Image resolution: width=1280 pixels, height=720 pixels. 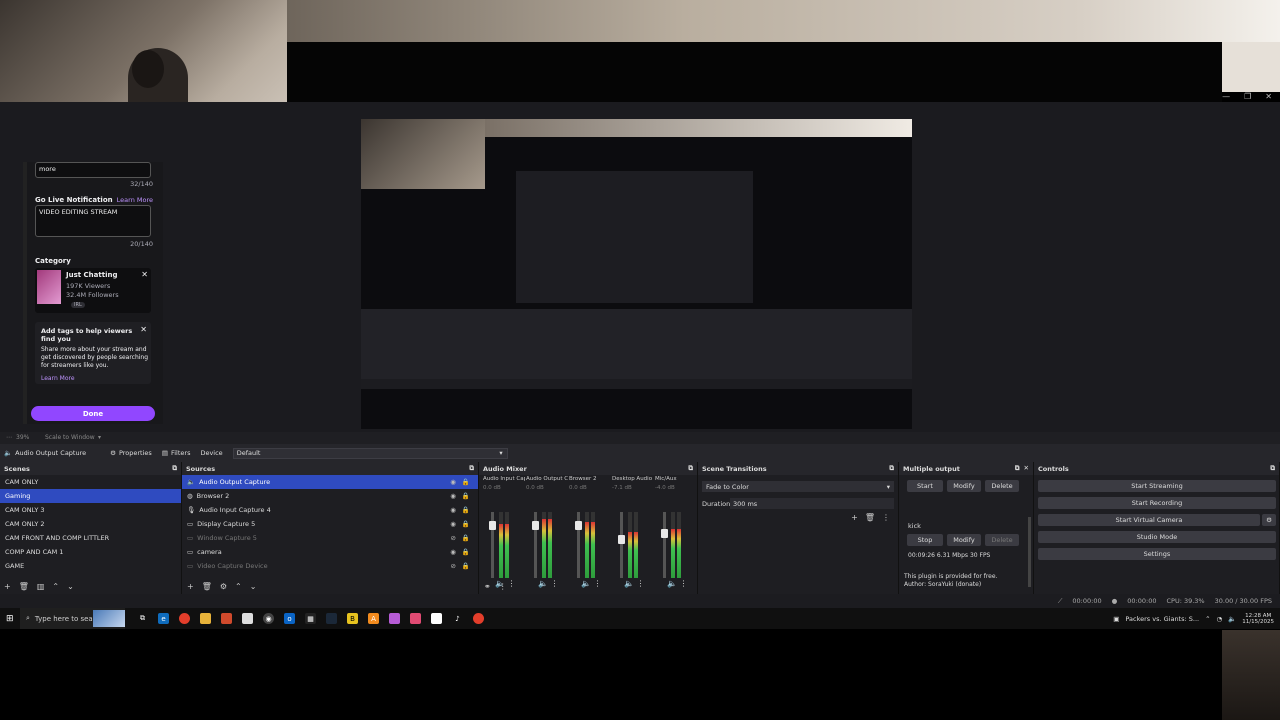 I want to click on taskbar-search-input: ⌕ Type here to search, so click(x=72, y=618).